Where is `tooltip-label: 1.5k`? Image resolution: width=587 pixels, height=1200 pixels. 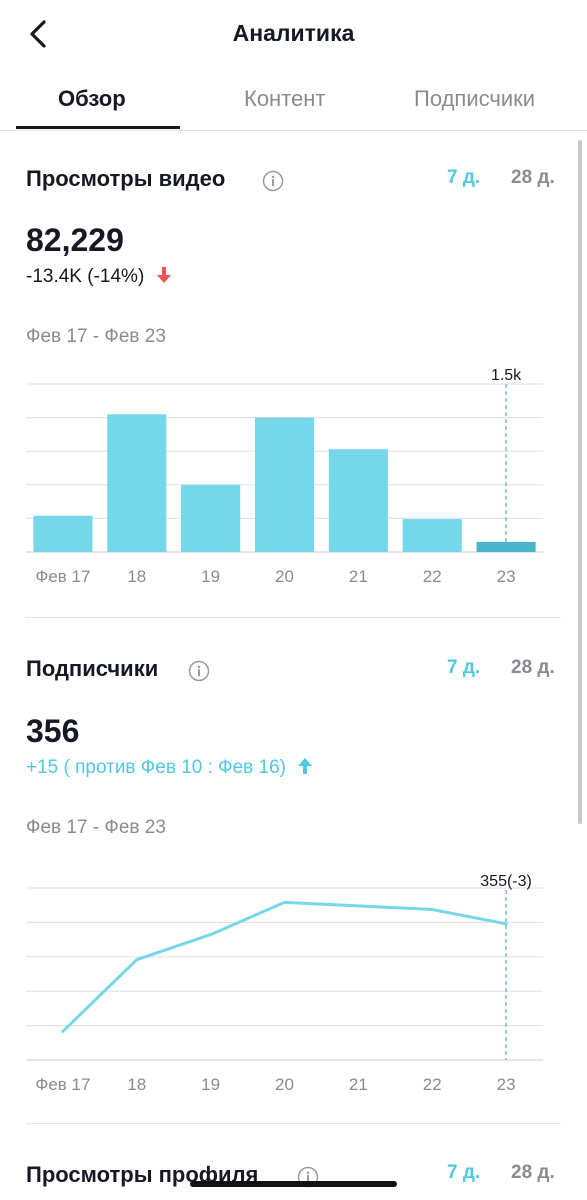 tooltip-label: 1.5k is located at coordinates (506, 375).